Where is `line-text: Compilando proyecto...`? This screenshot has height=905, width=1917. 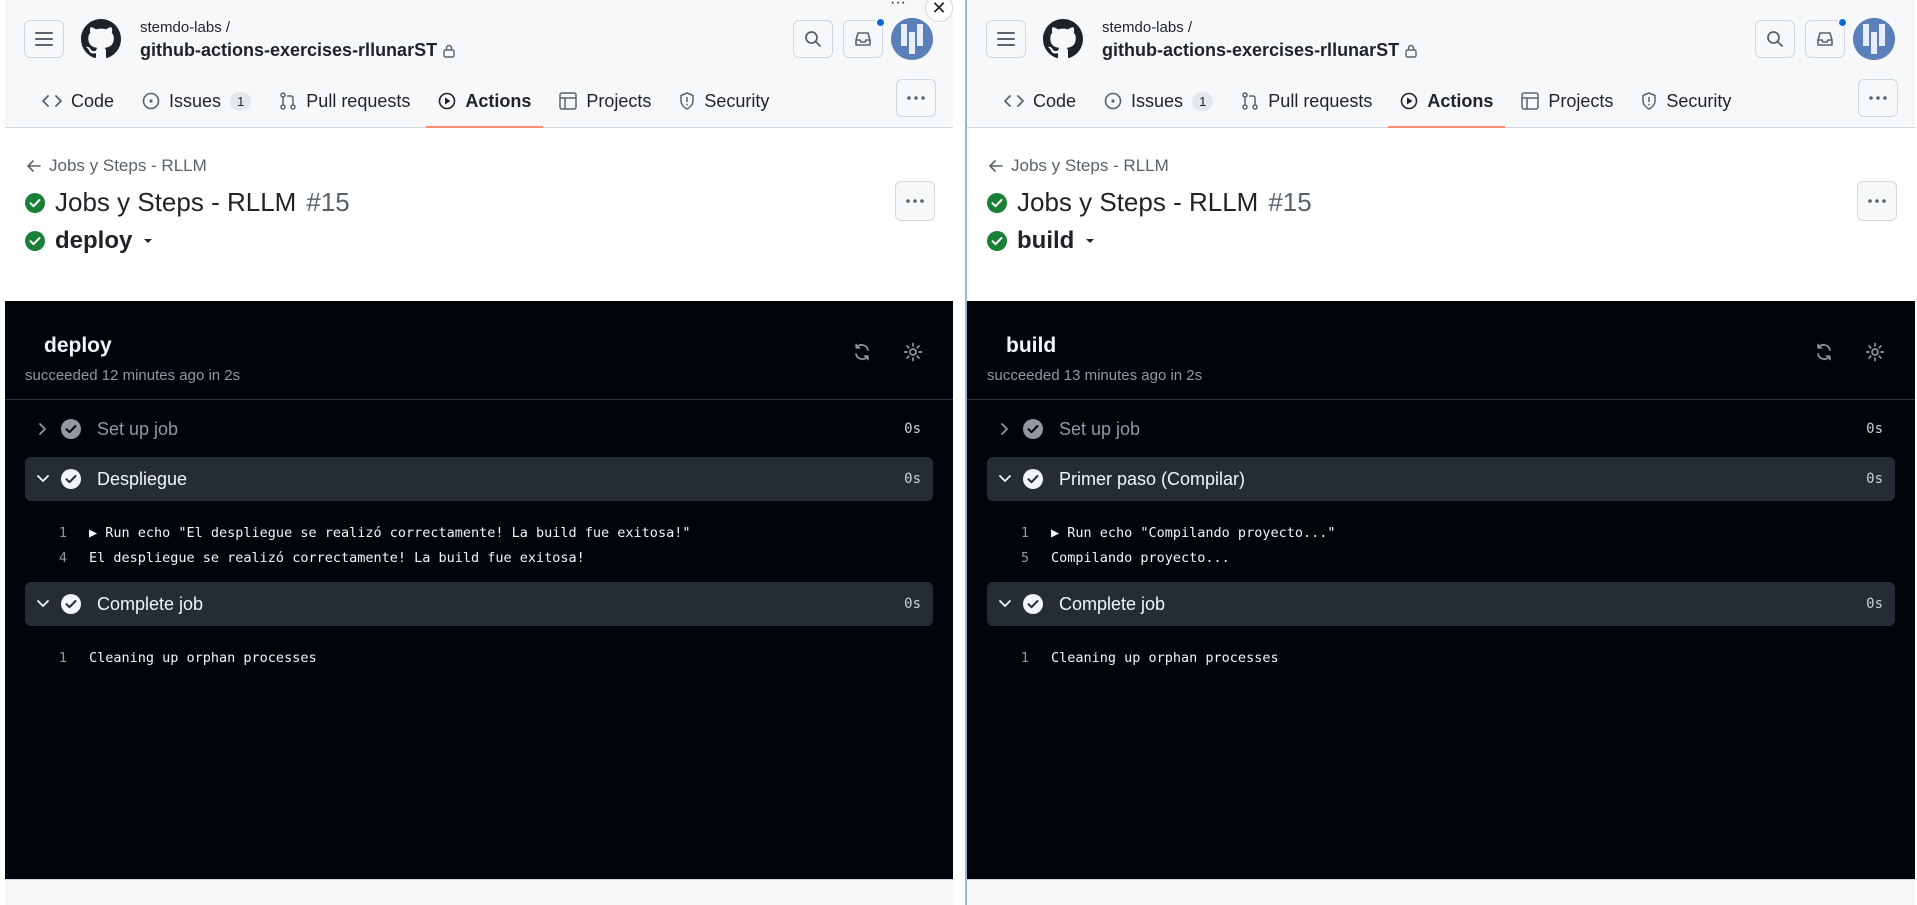 line-text: Compilando proyecto... is located at coordinates (1140, 558).